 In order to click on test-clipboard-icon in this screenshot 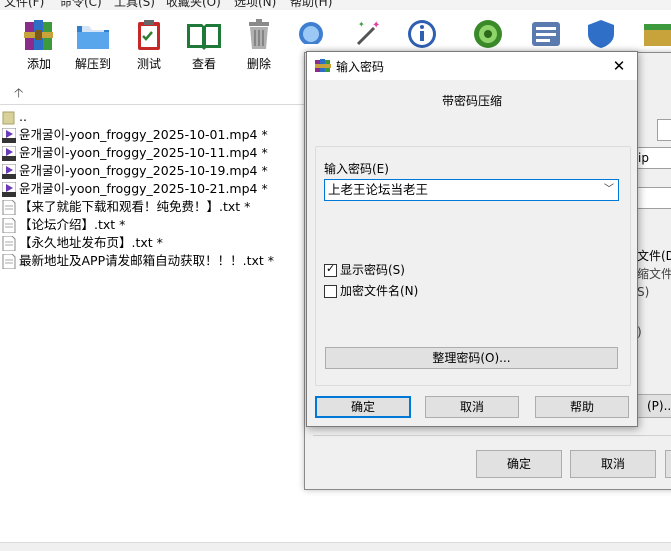, I will do `click(149, 35)`.